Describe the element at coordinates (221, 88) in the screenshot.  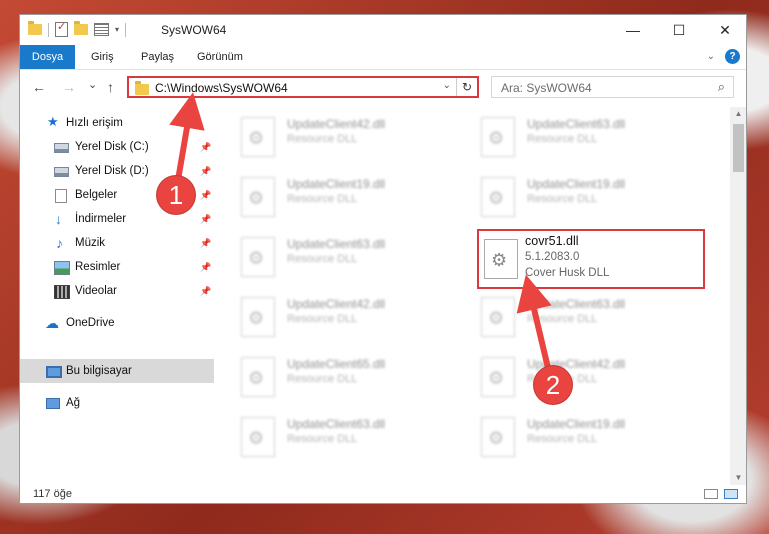
I see `address-path: C:\Windows\SysWOW64` at that location.